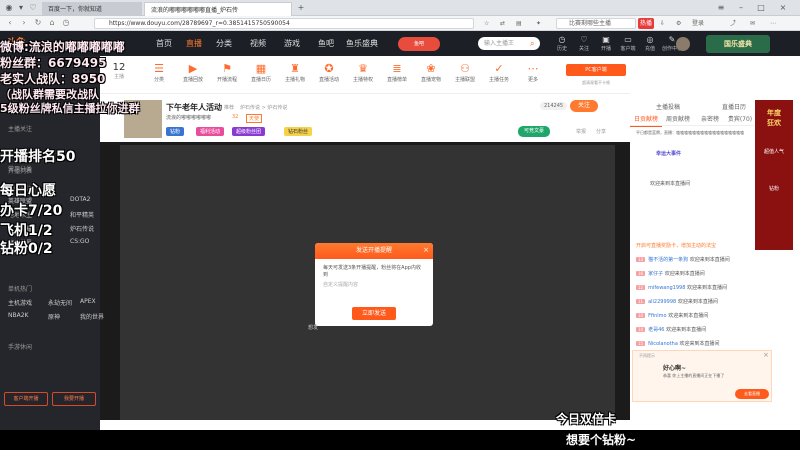 The image size is (800, 450). I want to click on sidebar-follow: 主播关注, so click(20, 128).